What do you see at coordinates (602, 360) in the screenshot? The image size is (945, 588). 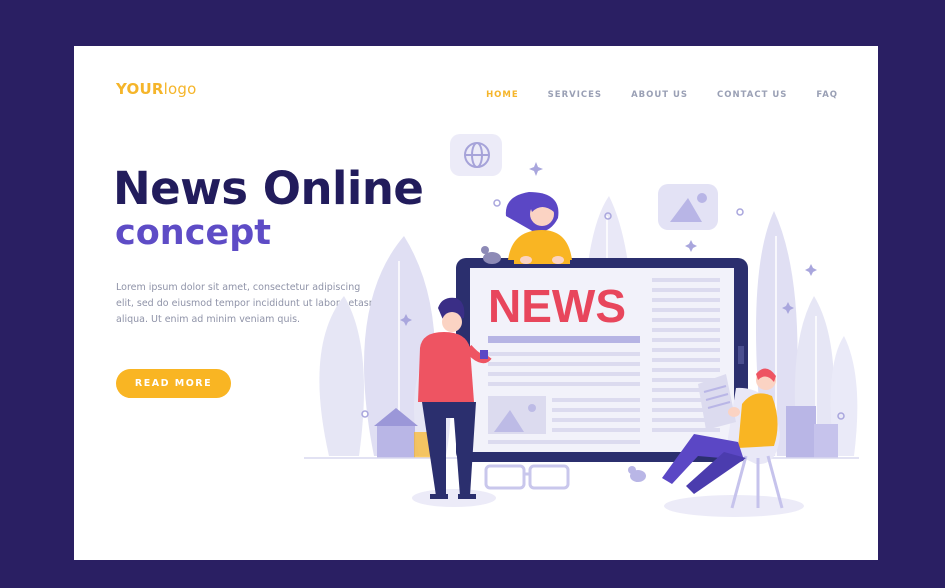 I see `news-tablet: NEWS` at bounding box center [602, 360].